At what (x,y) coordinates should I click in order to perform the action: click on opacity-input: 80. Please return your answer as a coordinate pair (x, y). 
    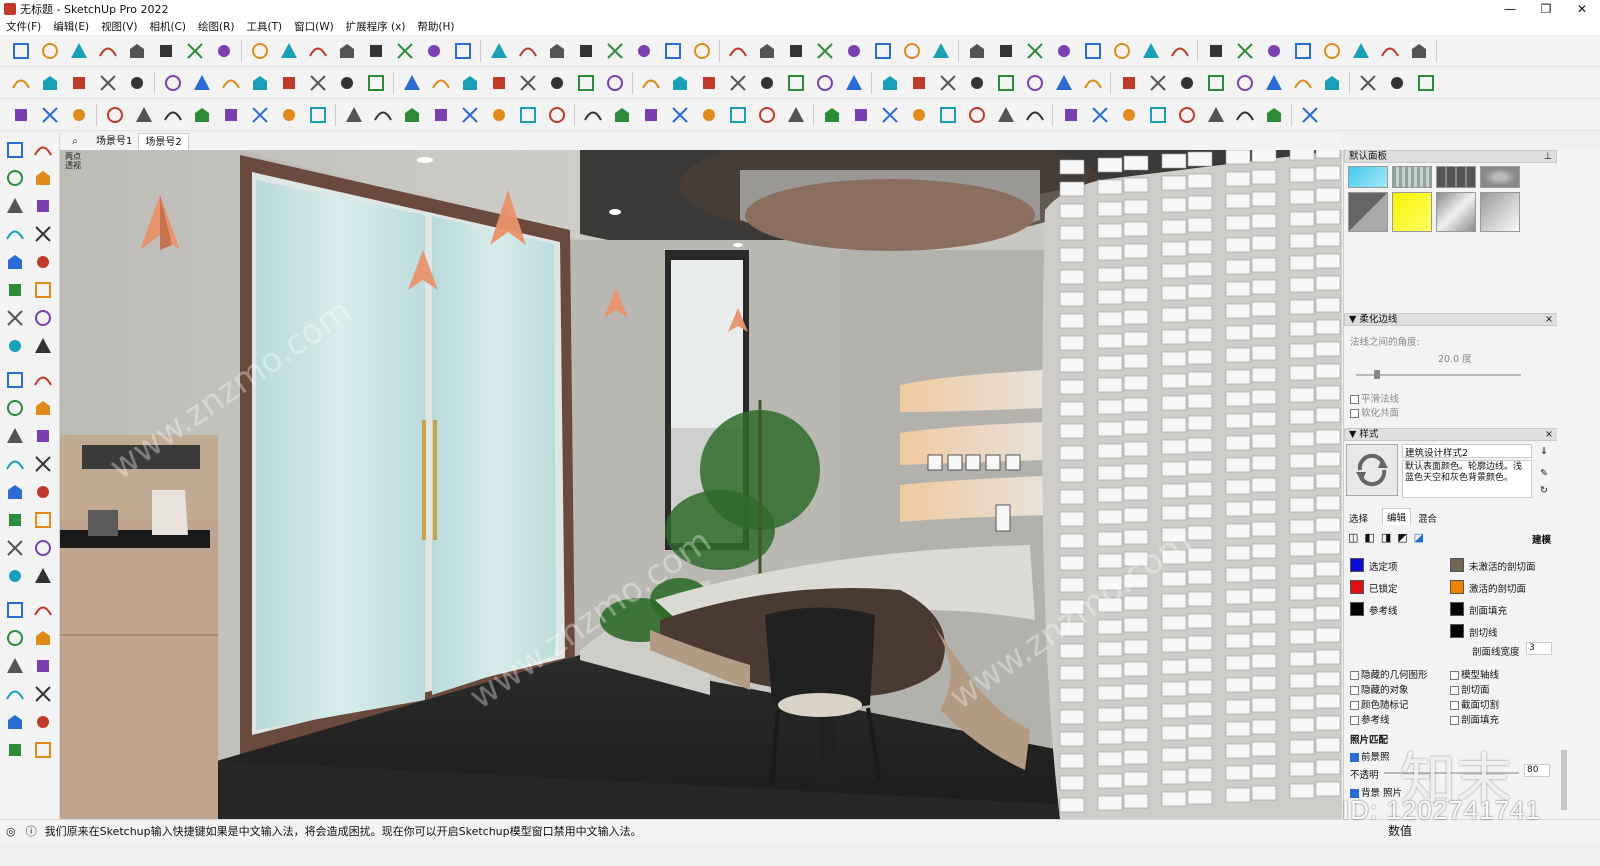
    Looking at the image, I should click on (1537, 770).